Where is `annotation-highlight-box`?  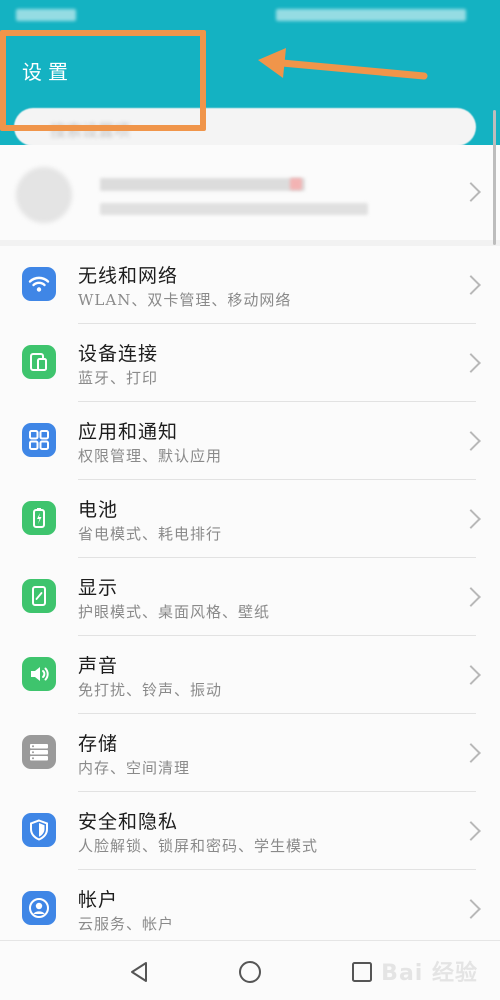
annotation-highlight-box is located at coordinates (103, 80).